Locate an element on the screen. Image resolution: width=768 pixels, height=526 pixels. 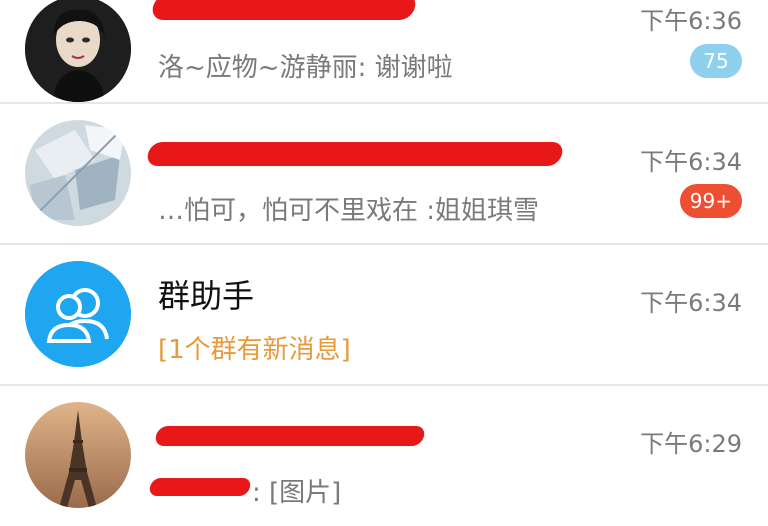
conversation-preview: : [图片] is located at coordinates (297, 493).